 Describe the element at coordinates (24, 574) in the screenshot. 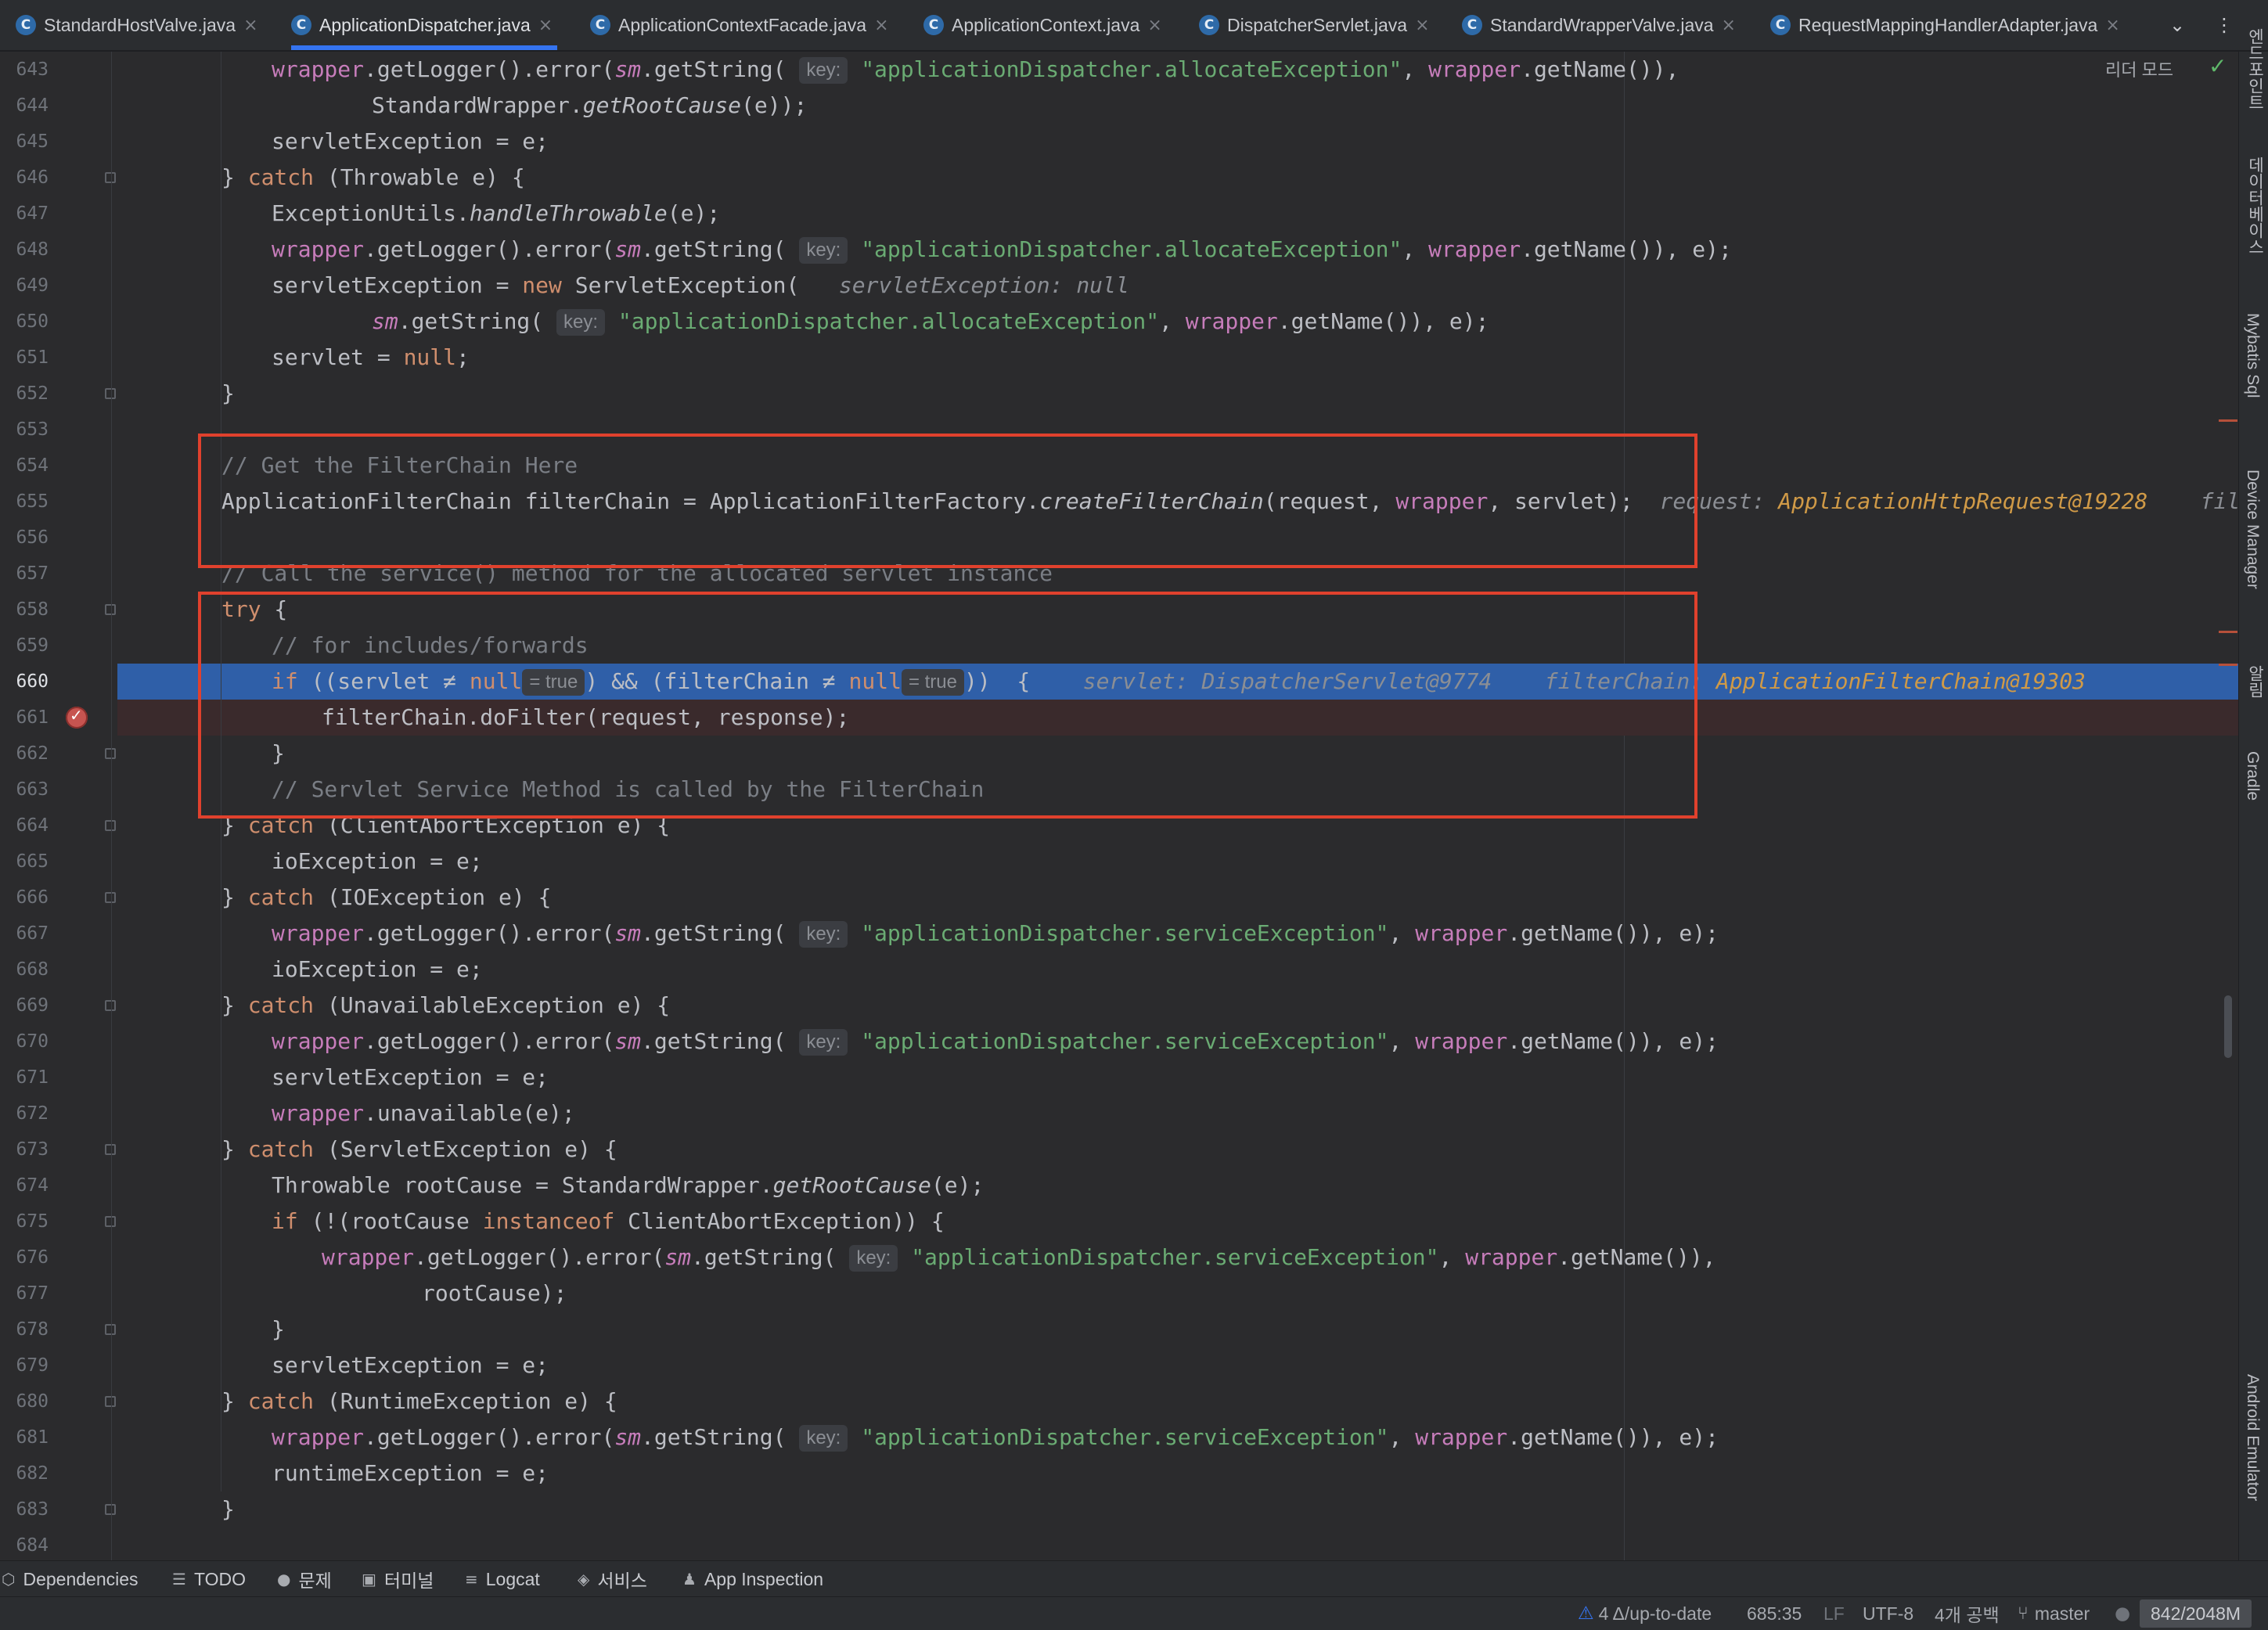

I see `line-number: 657` at that location.